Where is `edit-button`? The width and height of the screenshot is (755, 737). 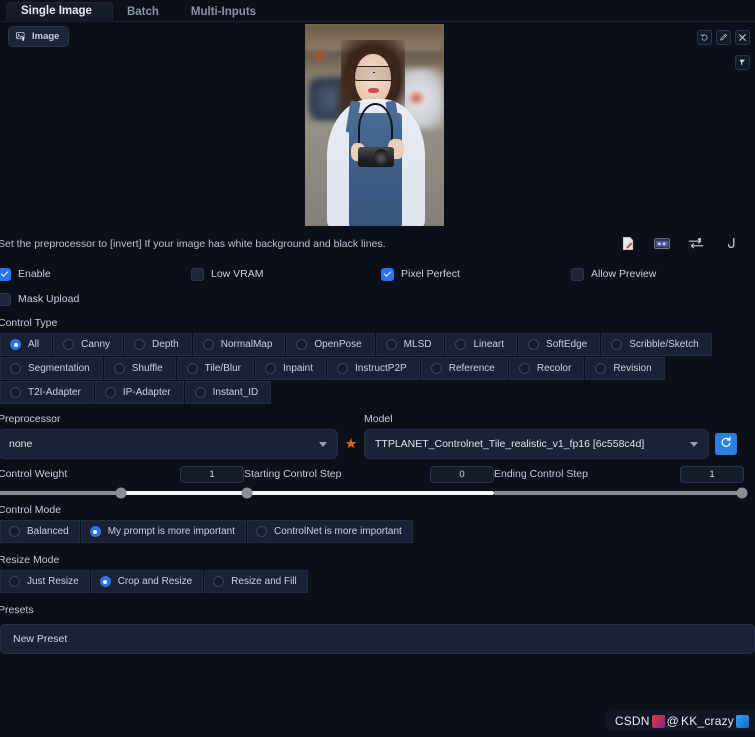
edit-button is located at coordinates (723, 37).